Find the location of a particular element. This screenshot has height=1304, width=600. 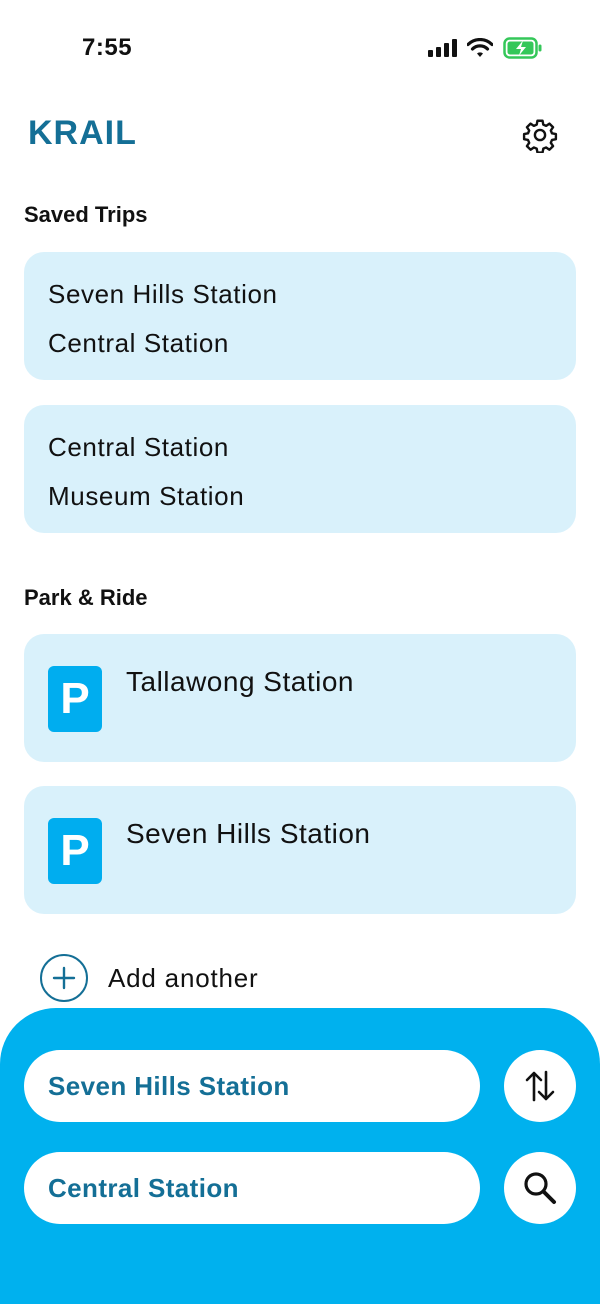

park-ride-card: P Seven Hills Station is located at coordinates (300, 850).